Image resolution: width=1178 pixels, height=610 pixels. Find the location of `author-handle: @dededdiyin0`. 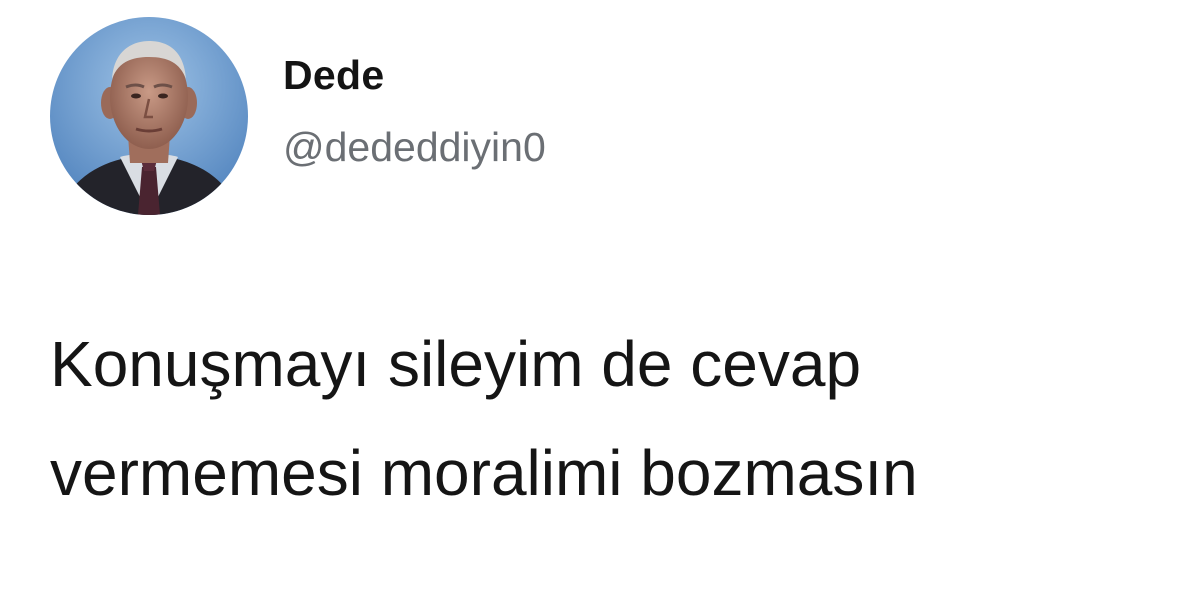

author-handle: @dededdiyin0 is located at coordinates (414, 147).